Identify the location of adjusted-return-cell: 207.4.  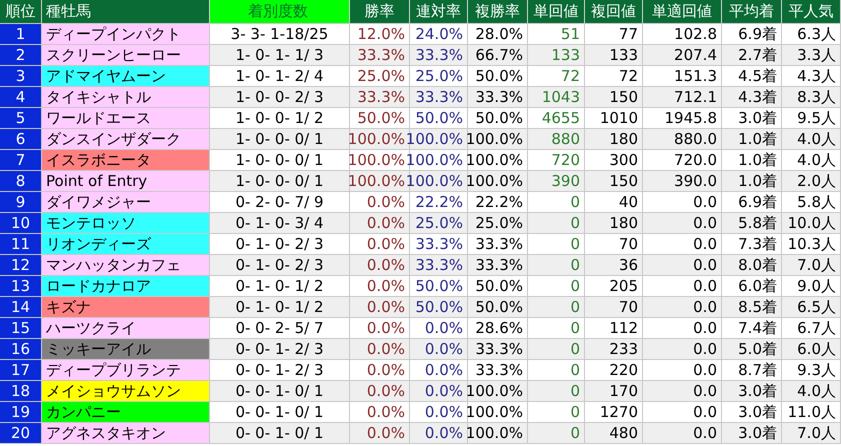
(682, 55).